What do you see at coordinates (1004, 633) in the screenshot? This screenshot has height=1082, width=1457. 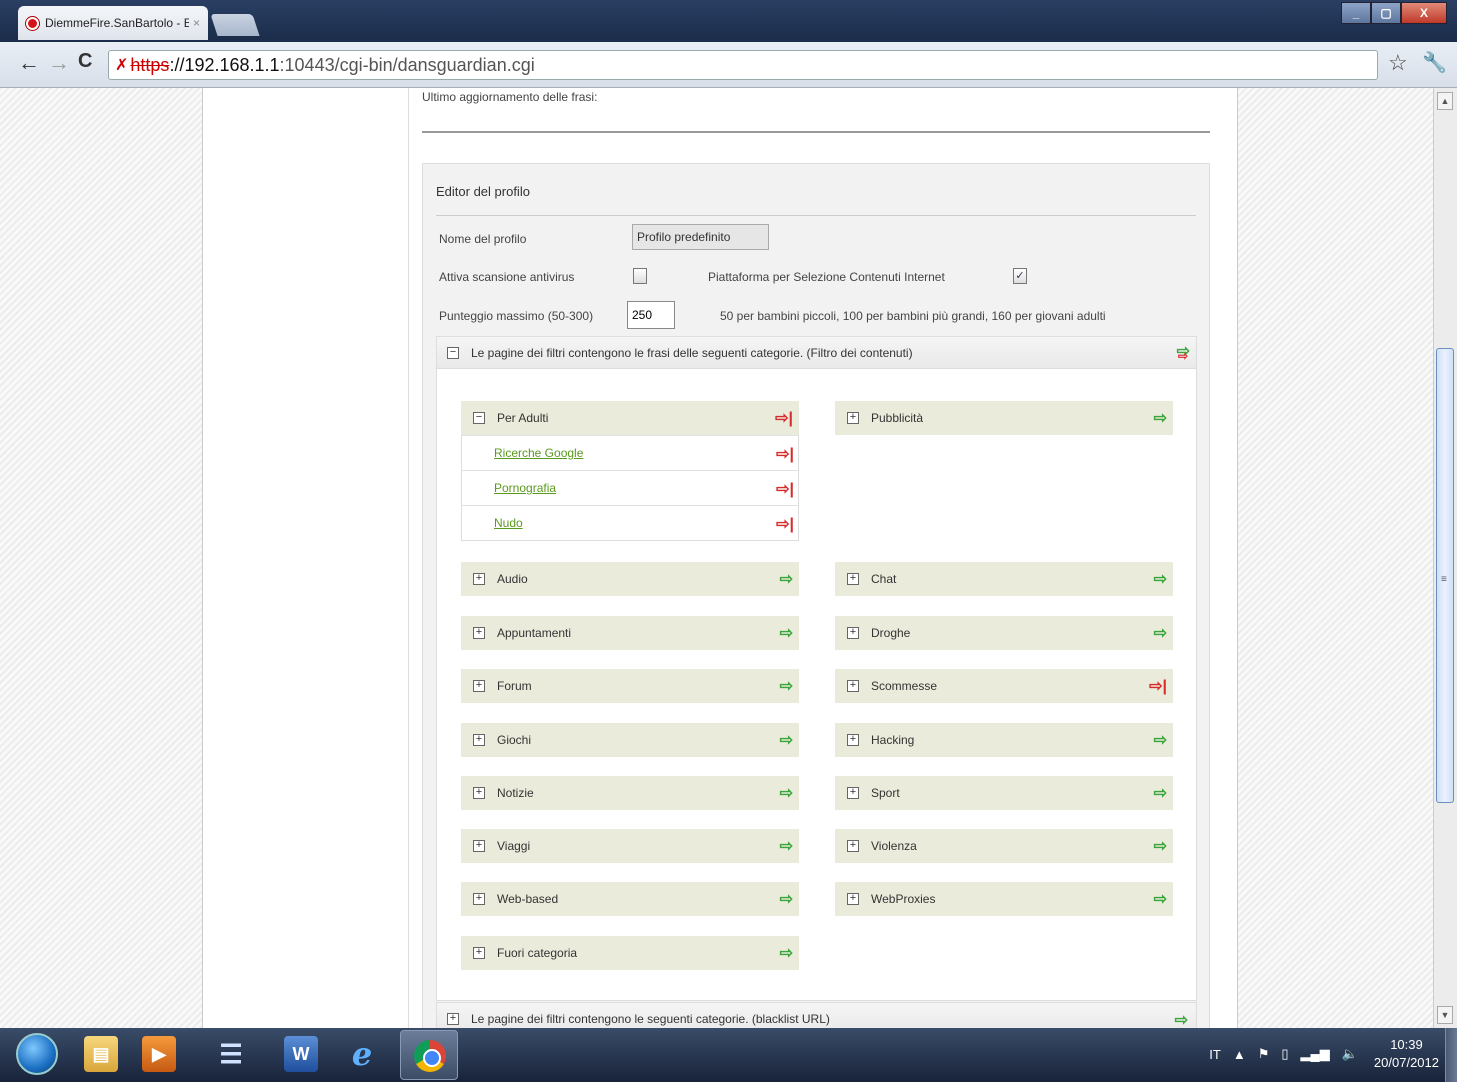 I see `category-droghe: + Droghe ⇨` at bounding box center [1004, 633].